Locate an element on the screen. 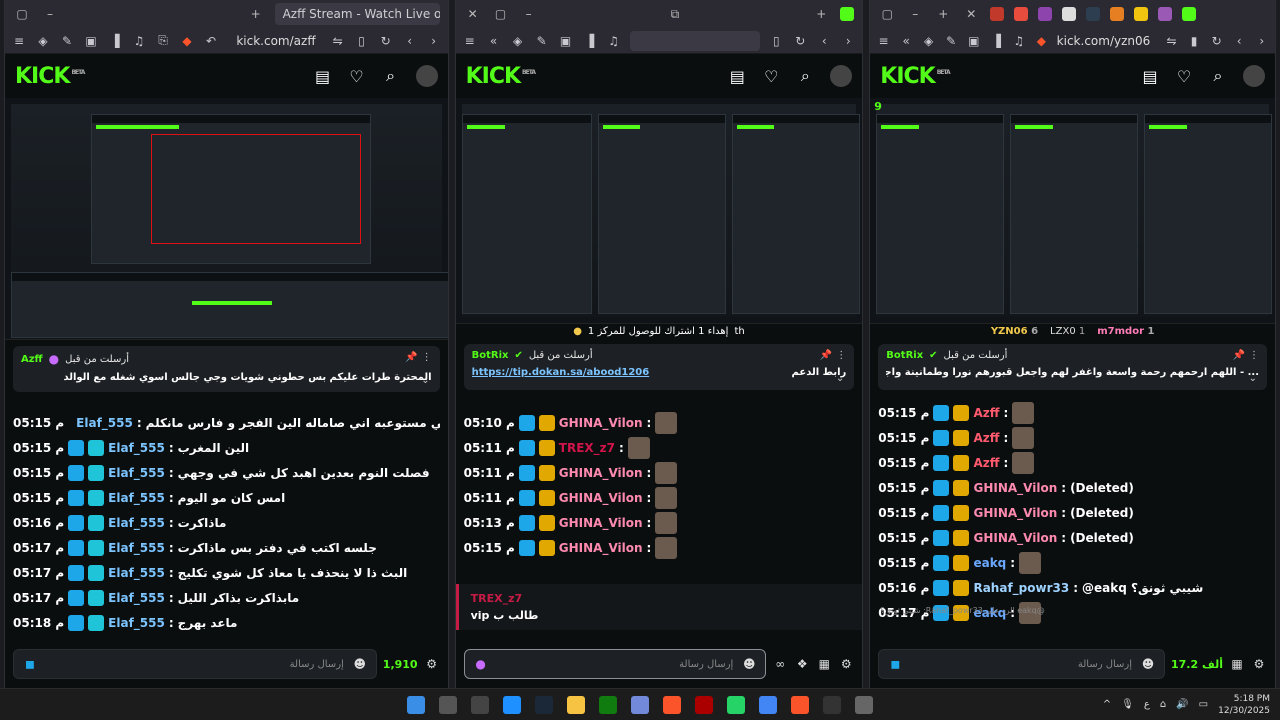  task-view-icon is located at coordinates (480, 704).